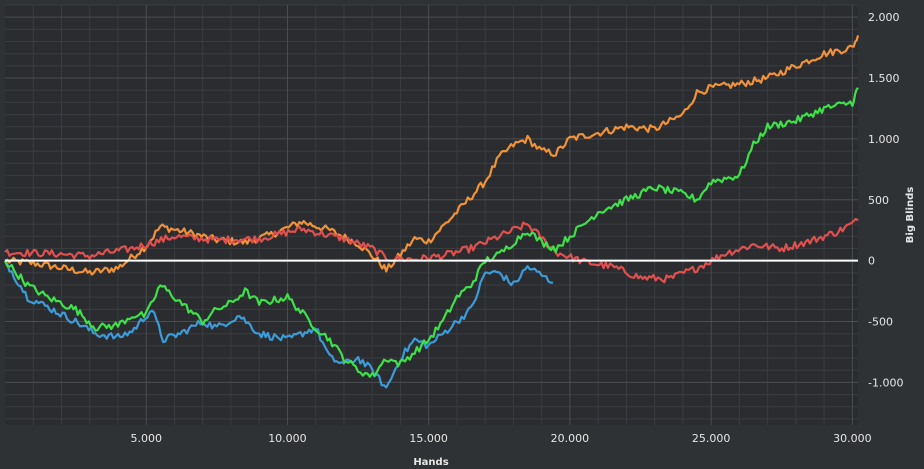 This screenshot has width=924, height=469. What do you see at coordinates (884, 17) in the screenshot?
I see `y-tick-label: 2.000` at bounding box center [884, 17].